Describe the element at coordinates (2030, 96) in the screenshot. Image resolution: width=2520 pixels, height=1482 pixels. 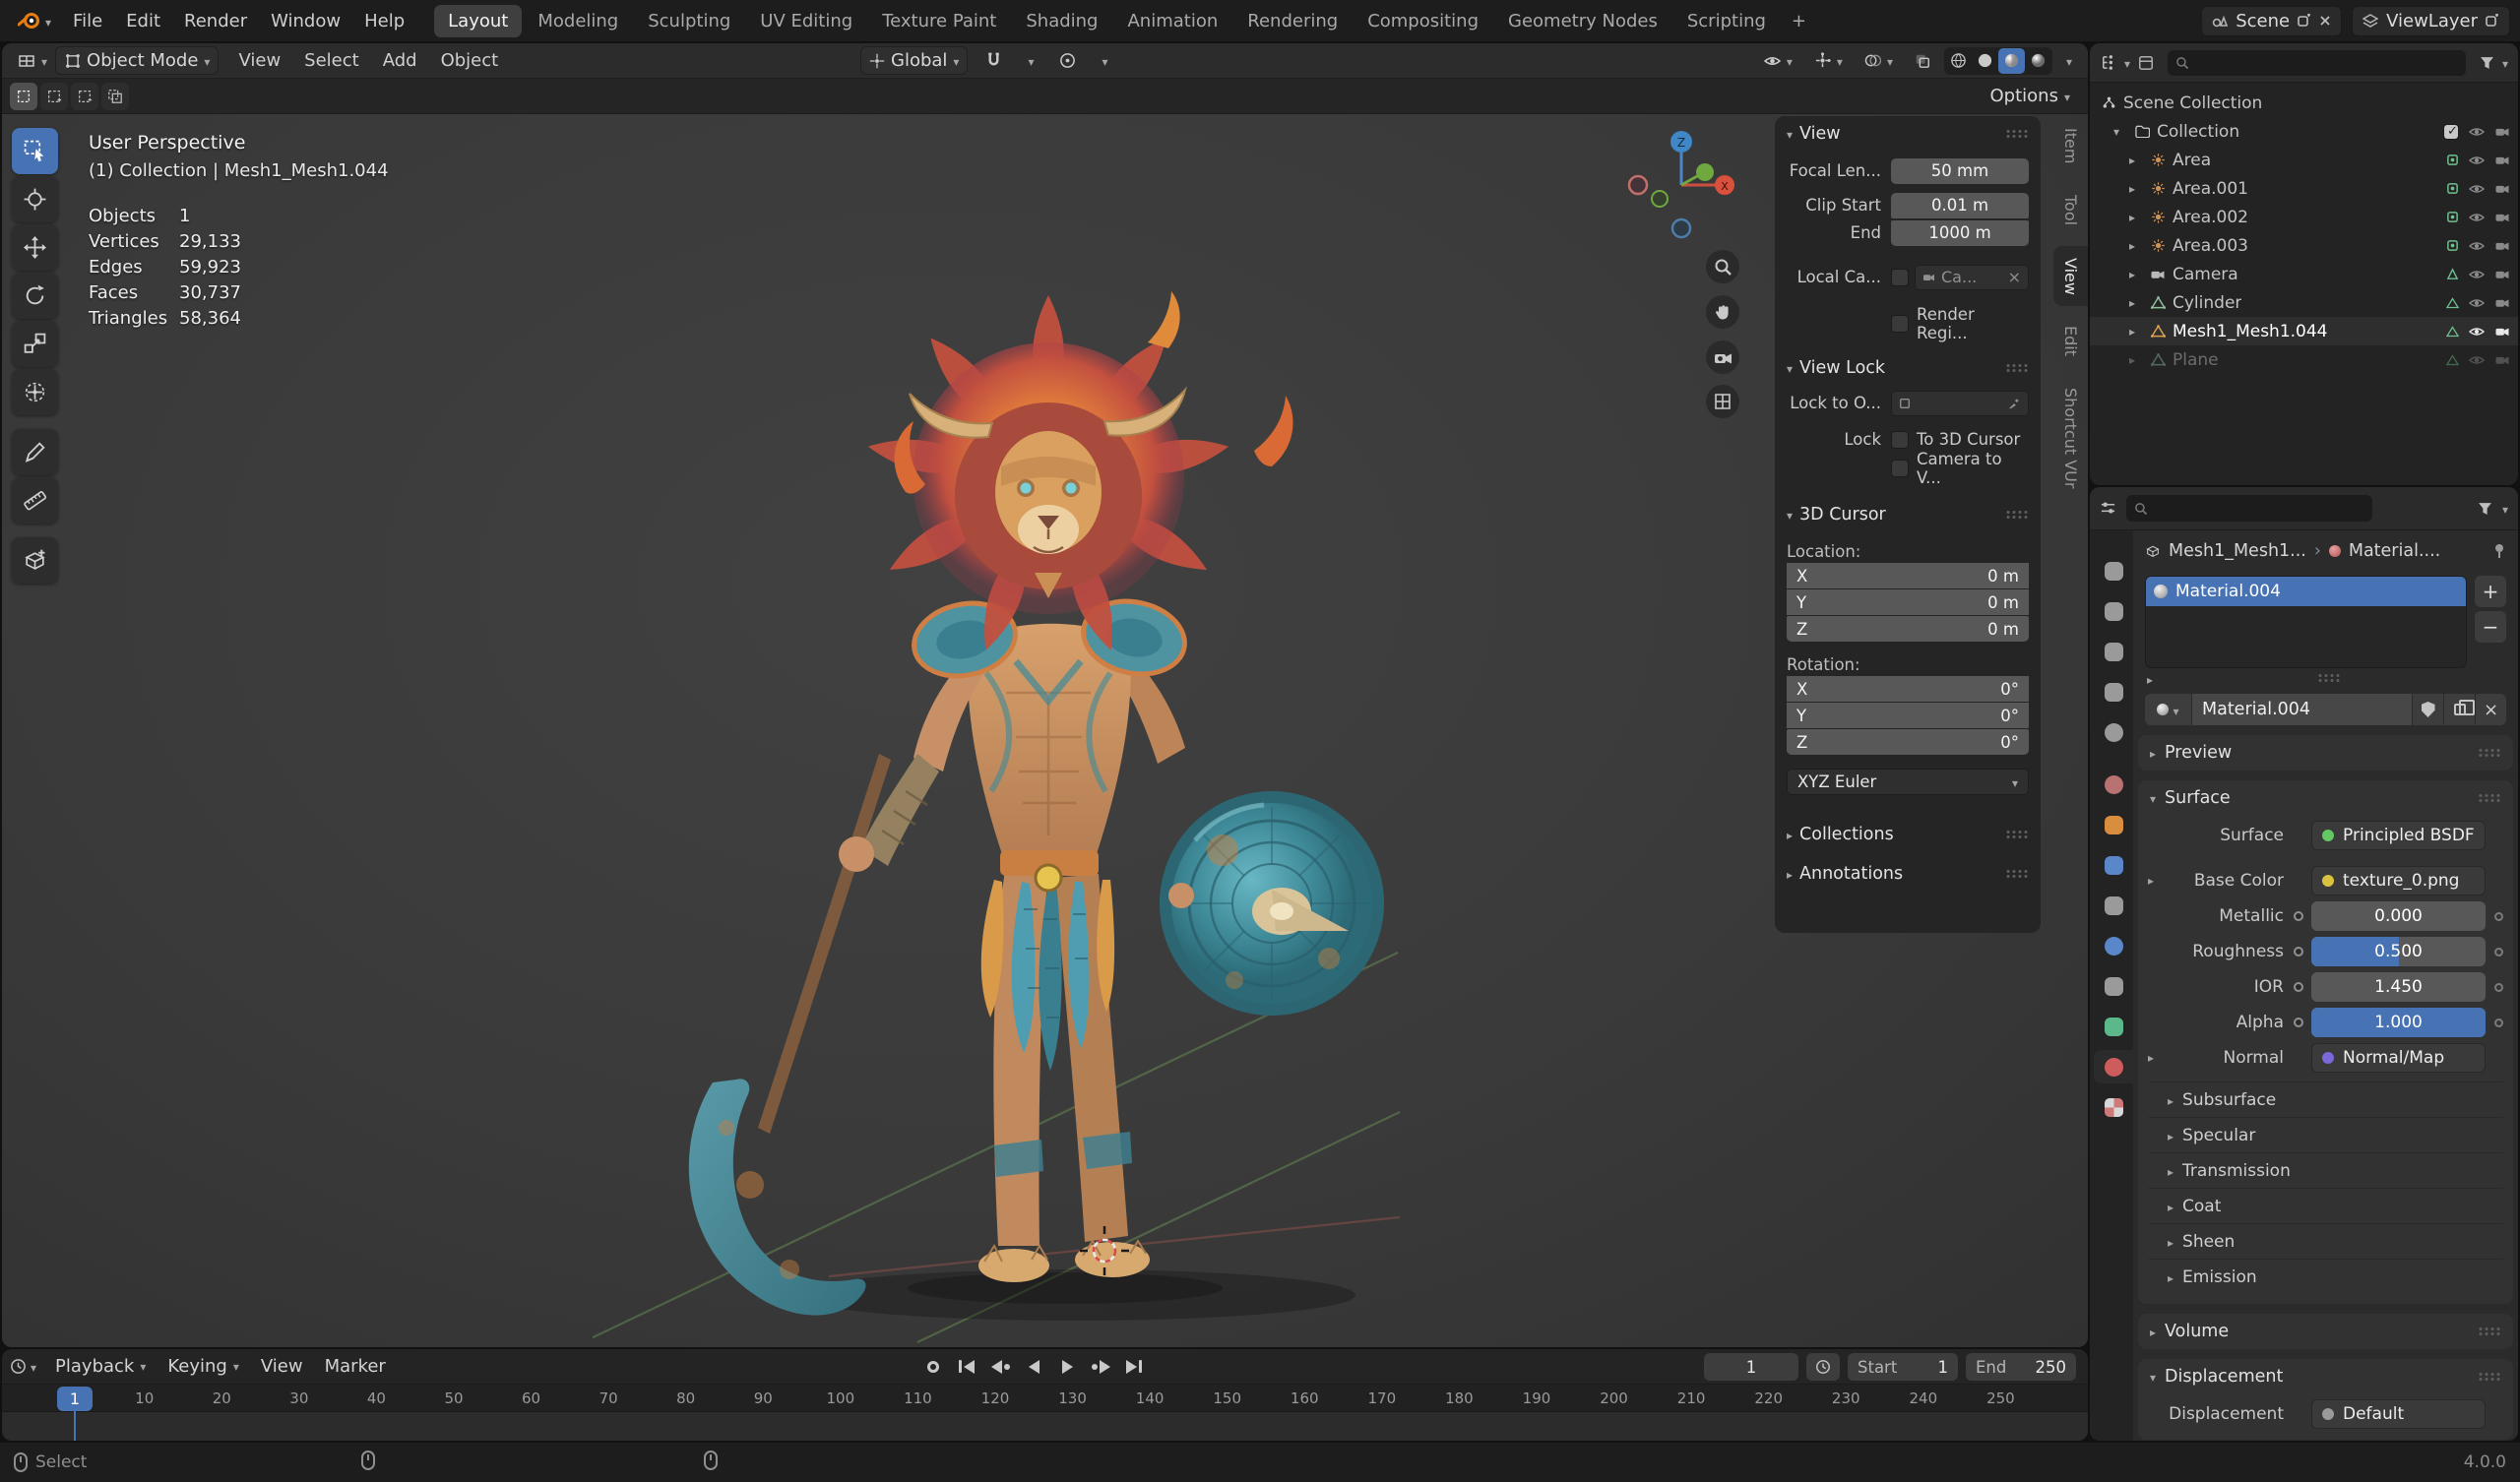
I see `options-button: Options` at that location.